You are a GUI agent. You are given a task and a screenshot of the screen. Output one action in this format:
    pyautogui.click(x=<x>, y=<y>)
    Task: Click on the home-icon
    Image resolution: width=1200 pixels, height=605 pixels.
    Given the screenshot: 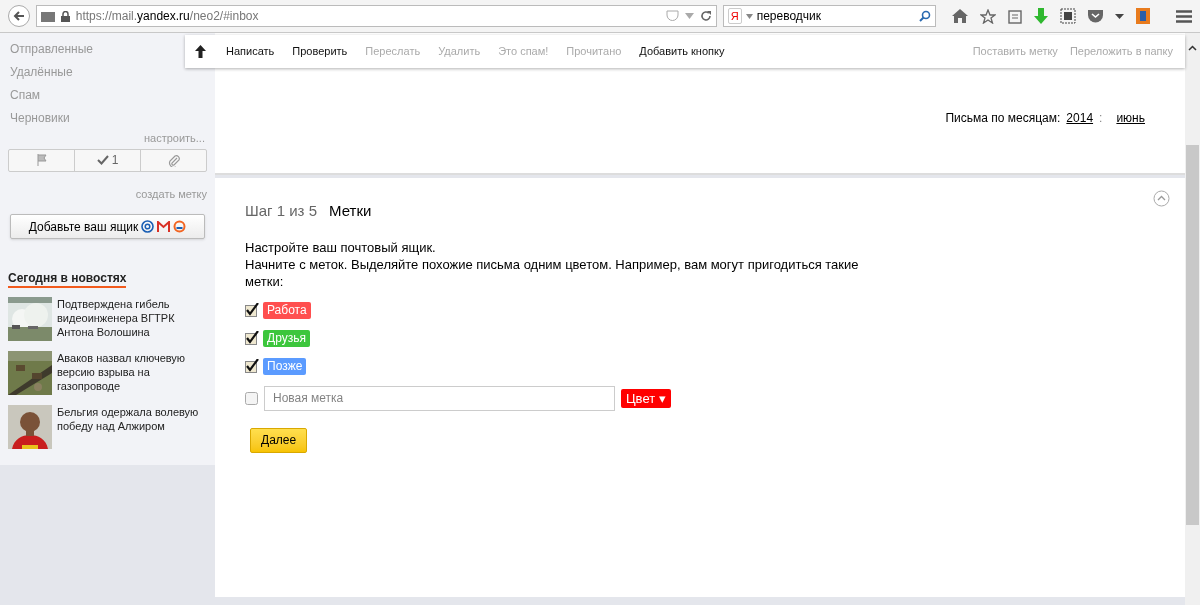 What is the action you would take?
    pyautogui.click(x=960, y=16)
    